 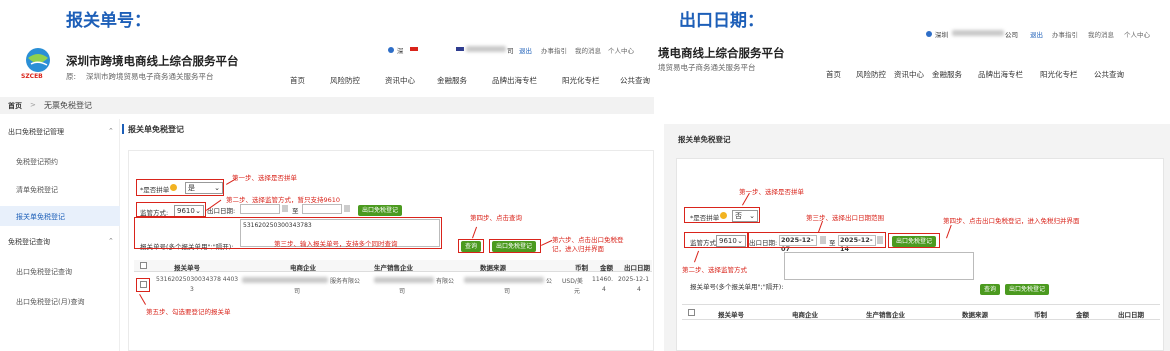 I want to click on td-producer: 有限公, so click(x=445, y=281).